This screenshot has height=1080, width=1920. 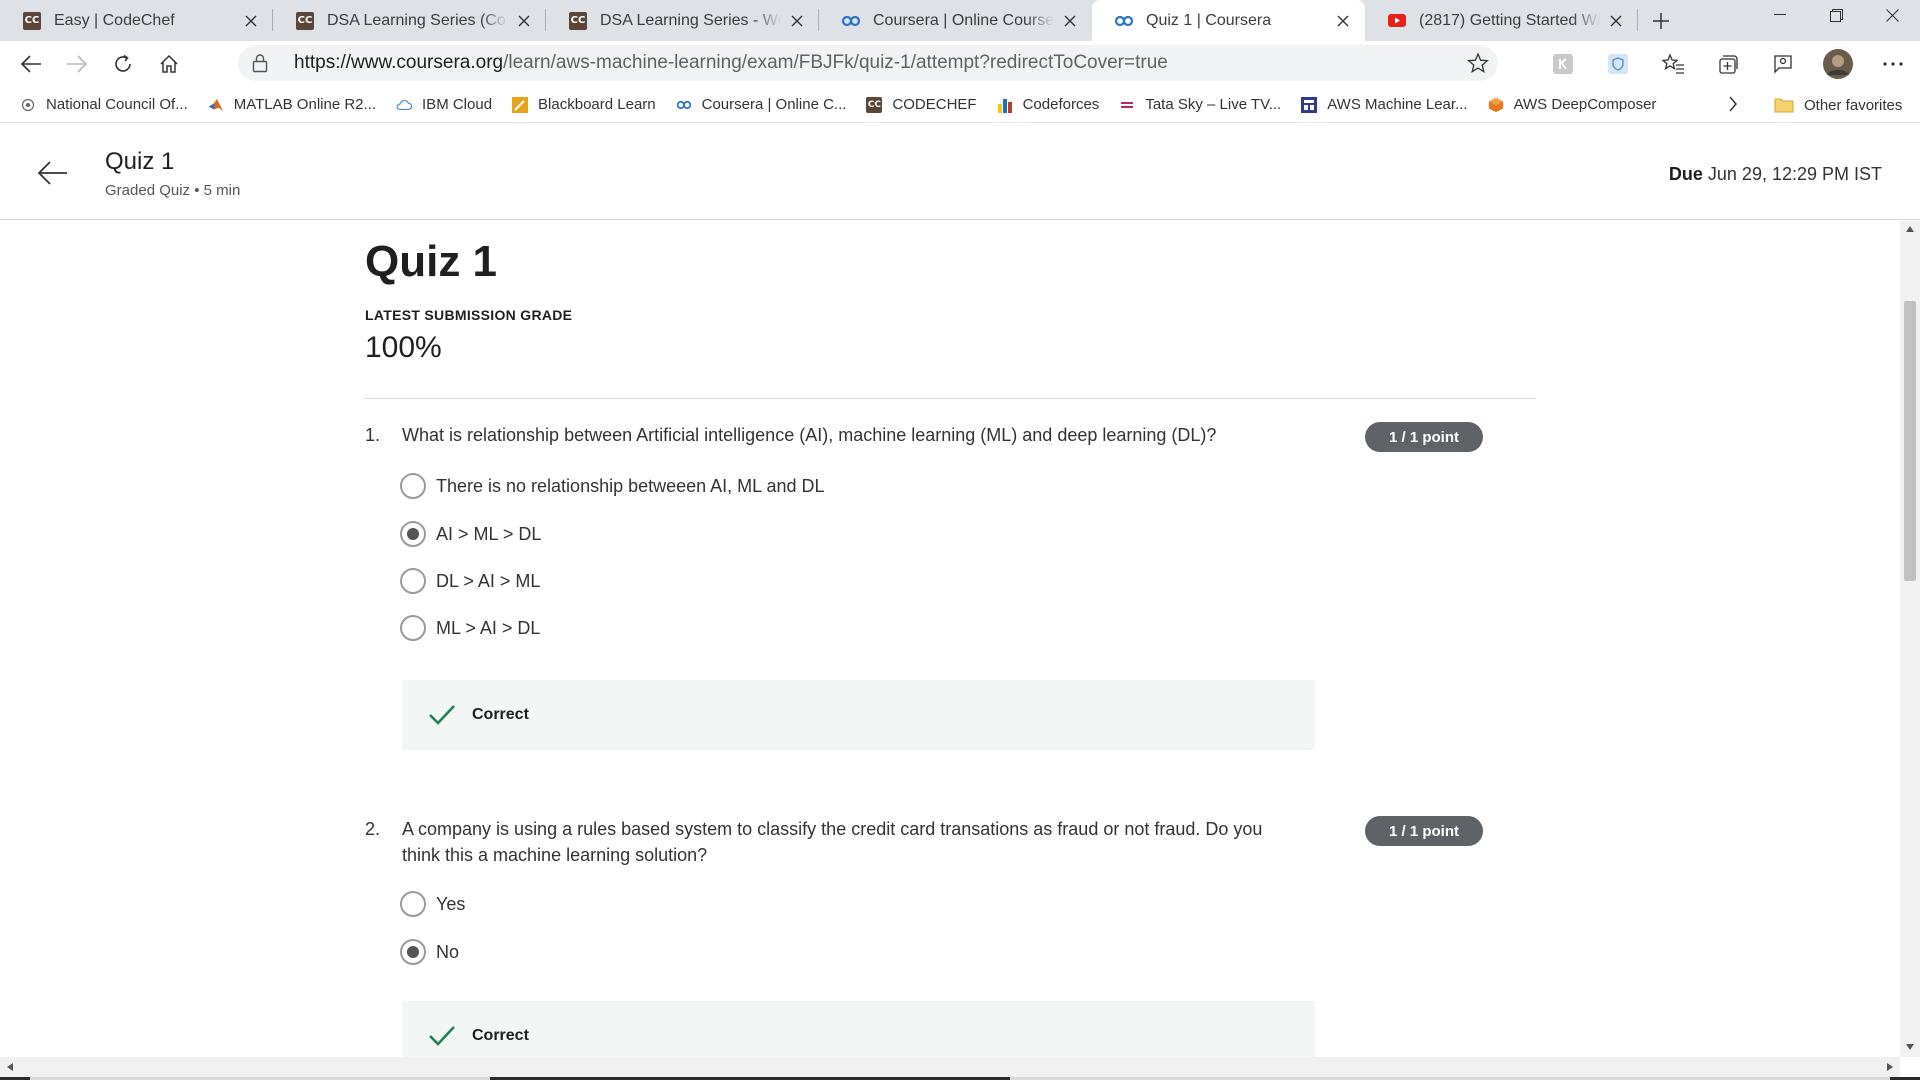 I want to click on home-button, so click(x=169, y=64).